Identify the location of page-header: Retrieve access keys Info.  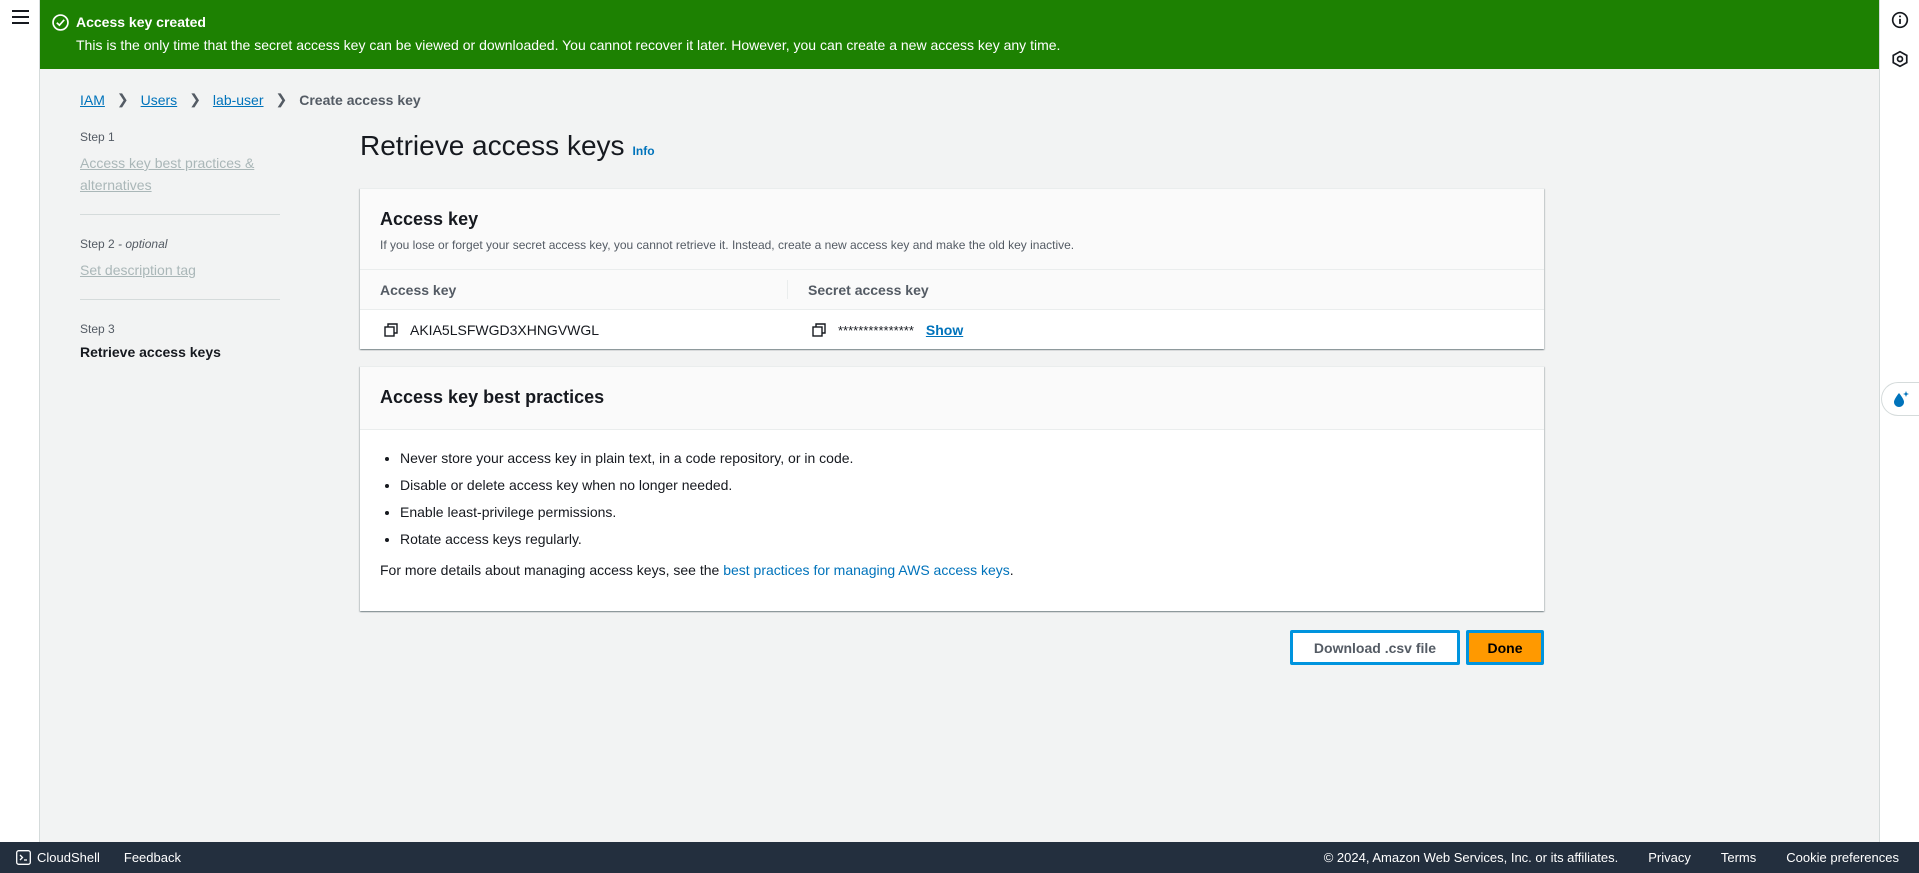
(507, 146).